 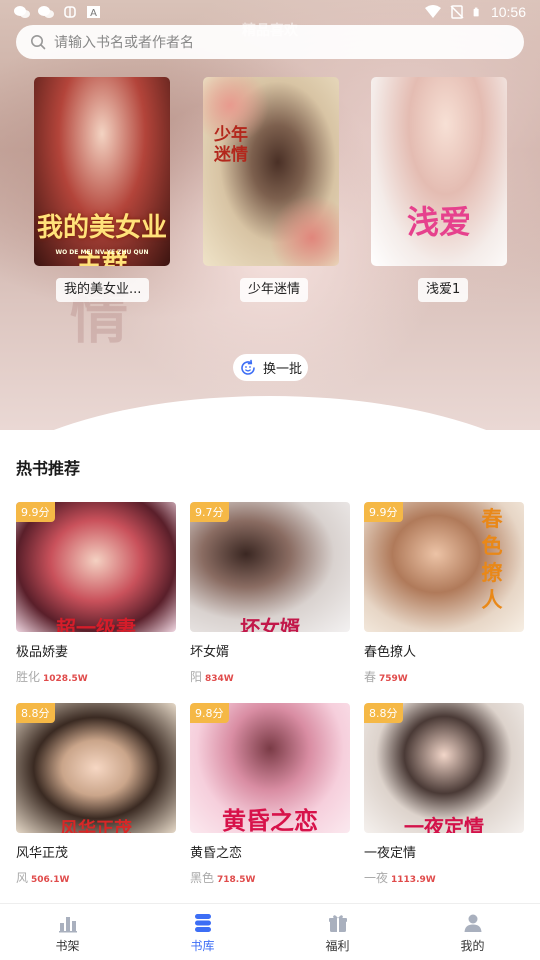 I want to click on stack-icon, so click(x=202, y=923).